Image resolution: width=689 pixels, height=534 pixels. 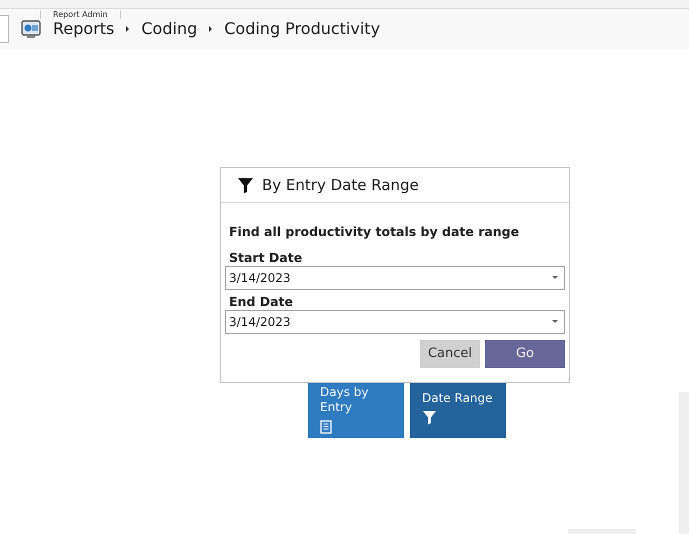 What do you see at coordinates (83, 29) in the screenshot?
I see `breadcrumb-link: Reports` at bounding box center [83, 29].